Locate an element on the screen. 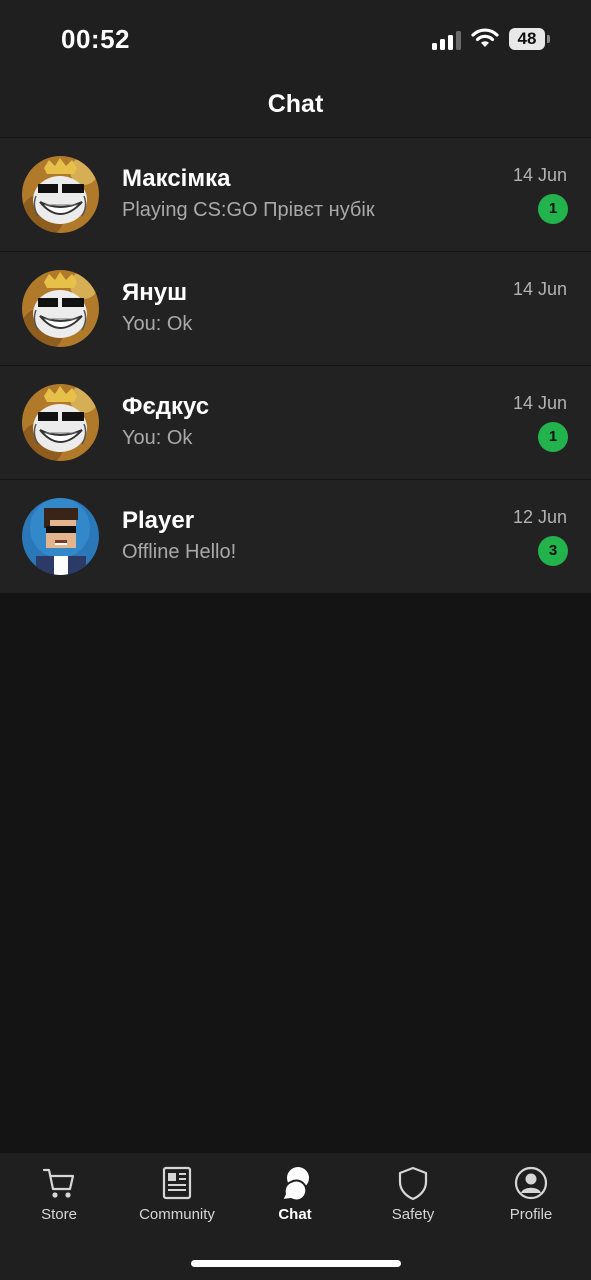 The image size is (591, 1280). tab-profile: Profile is located at coordinates (531, 1200).